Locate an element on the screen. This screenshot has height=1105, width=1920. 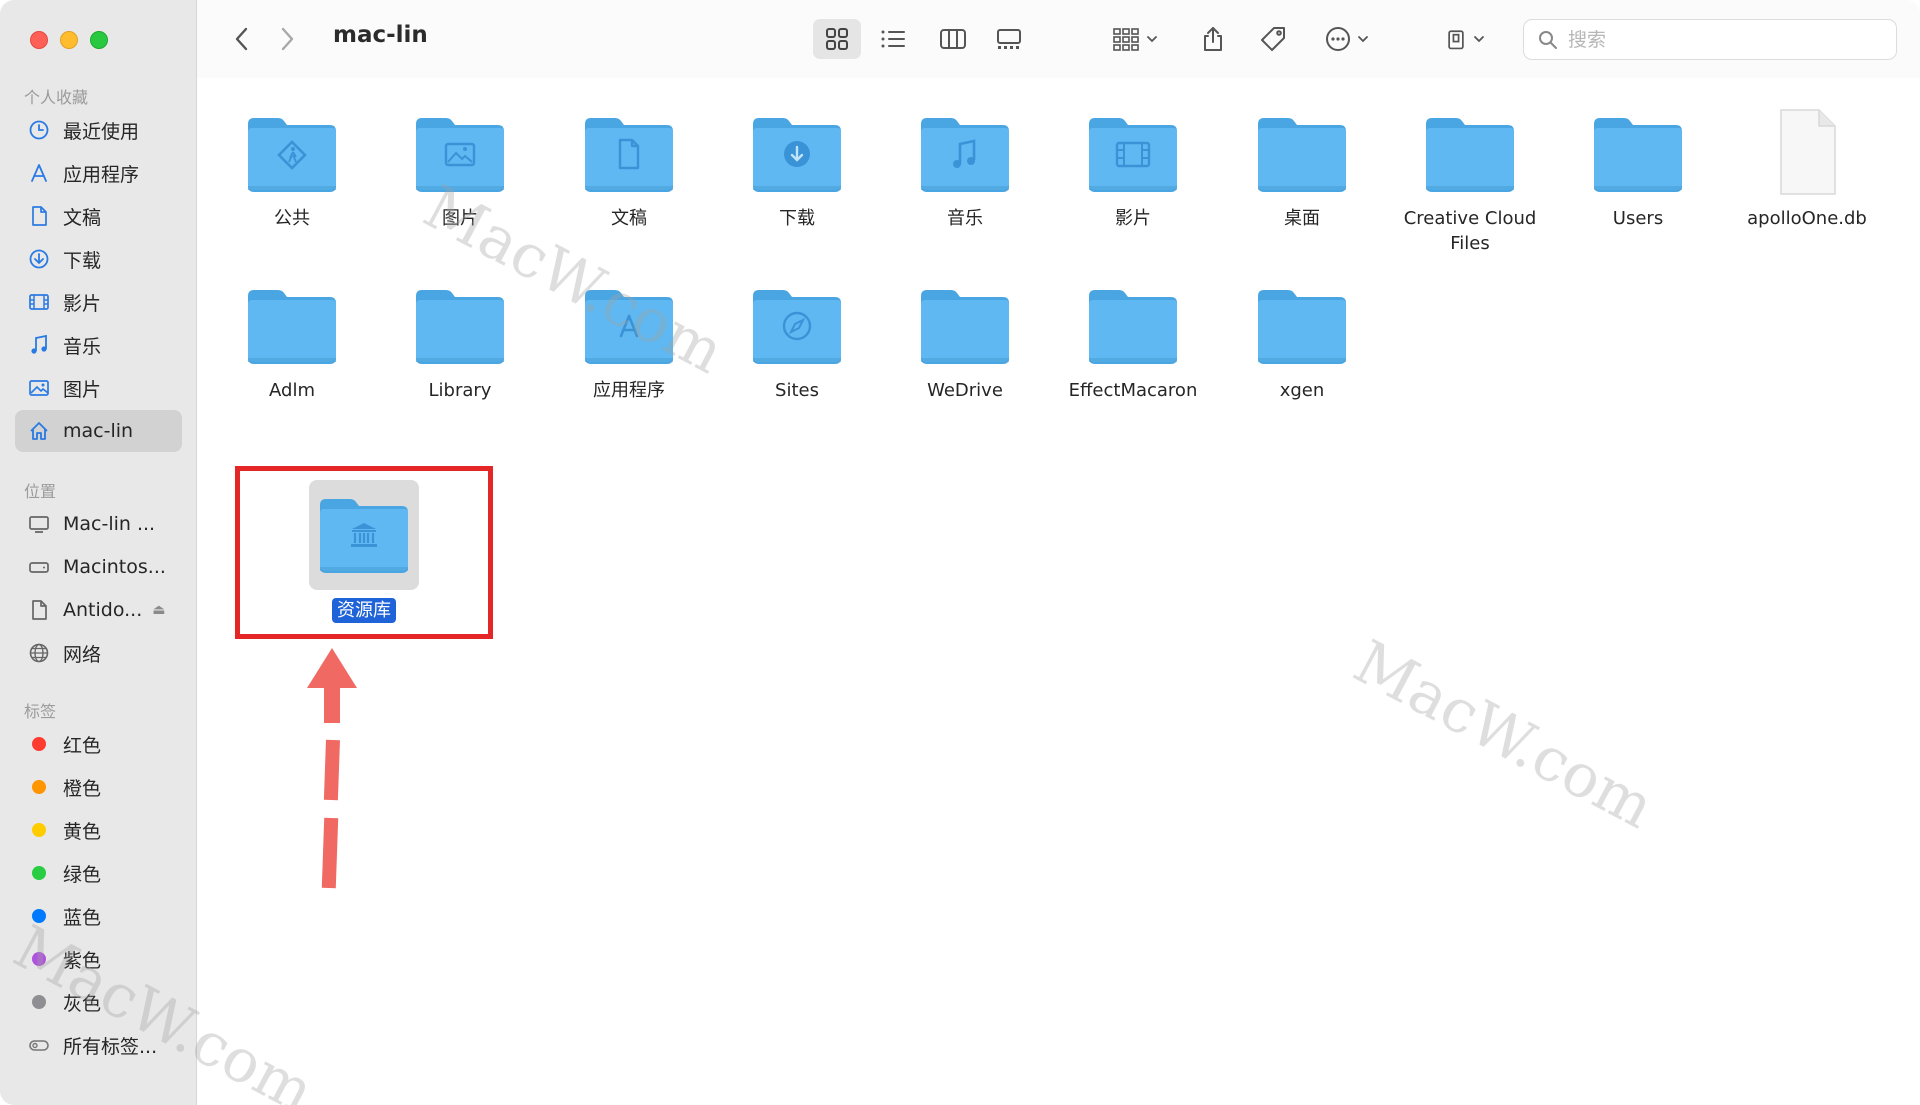
selected-folder-icon-wrap is located at coordinates (364, 535).